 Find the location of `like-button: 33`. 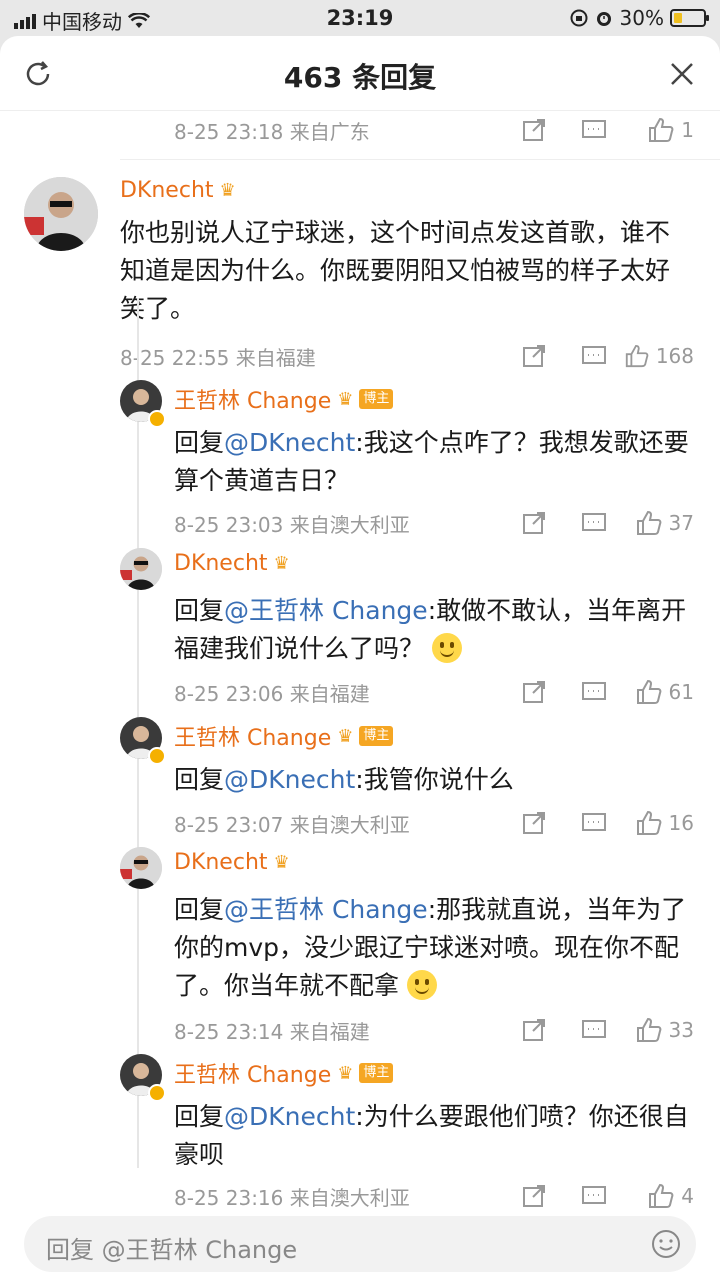

like-button: 33 is located at coordinates (659, 1030).